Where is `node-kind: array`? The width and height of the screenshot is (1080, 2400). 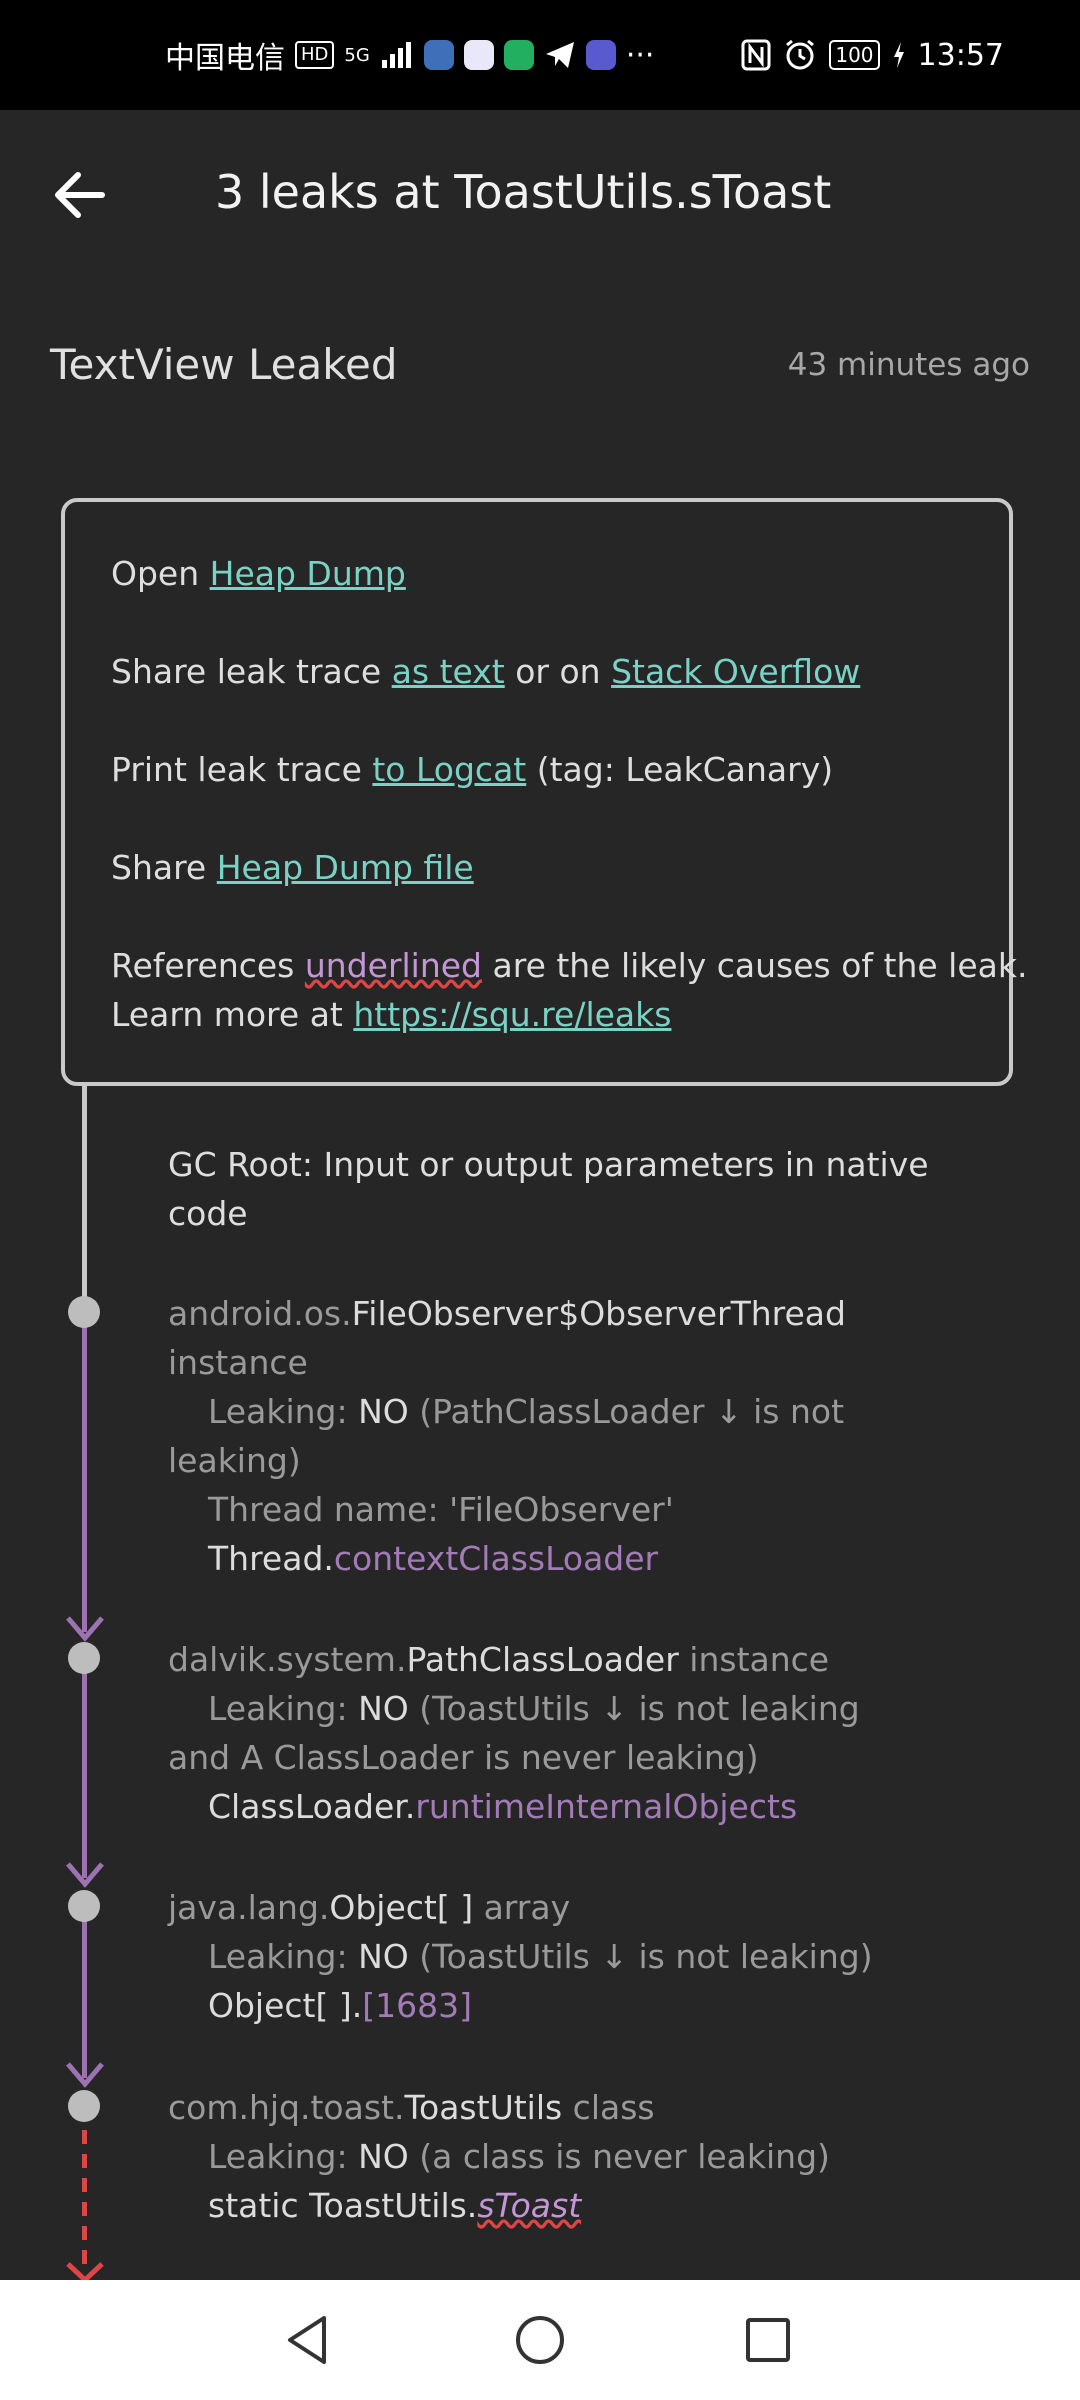 node-kind: array is located at coordinates (522, 1907).